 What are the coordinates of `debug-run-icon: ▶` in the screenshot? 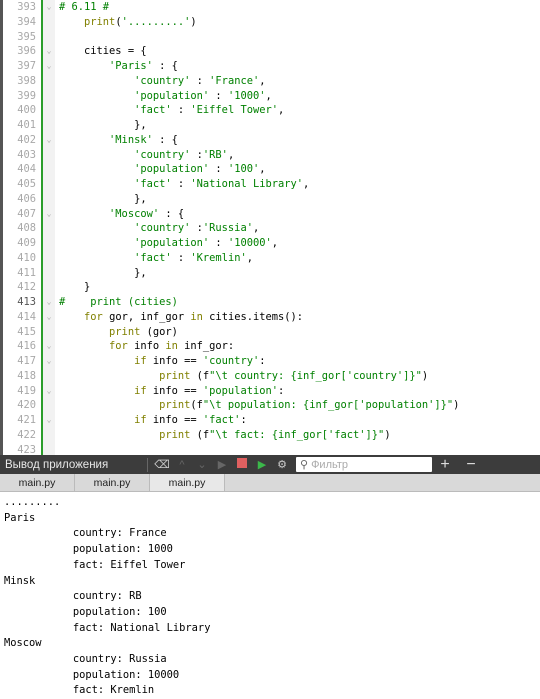 It's located at (262, 464).